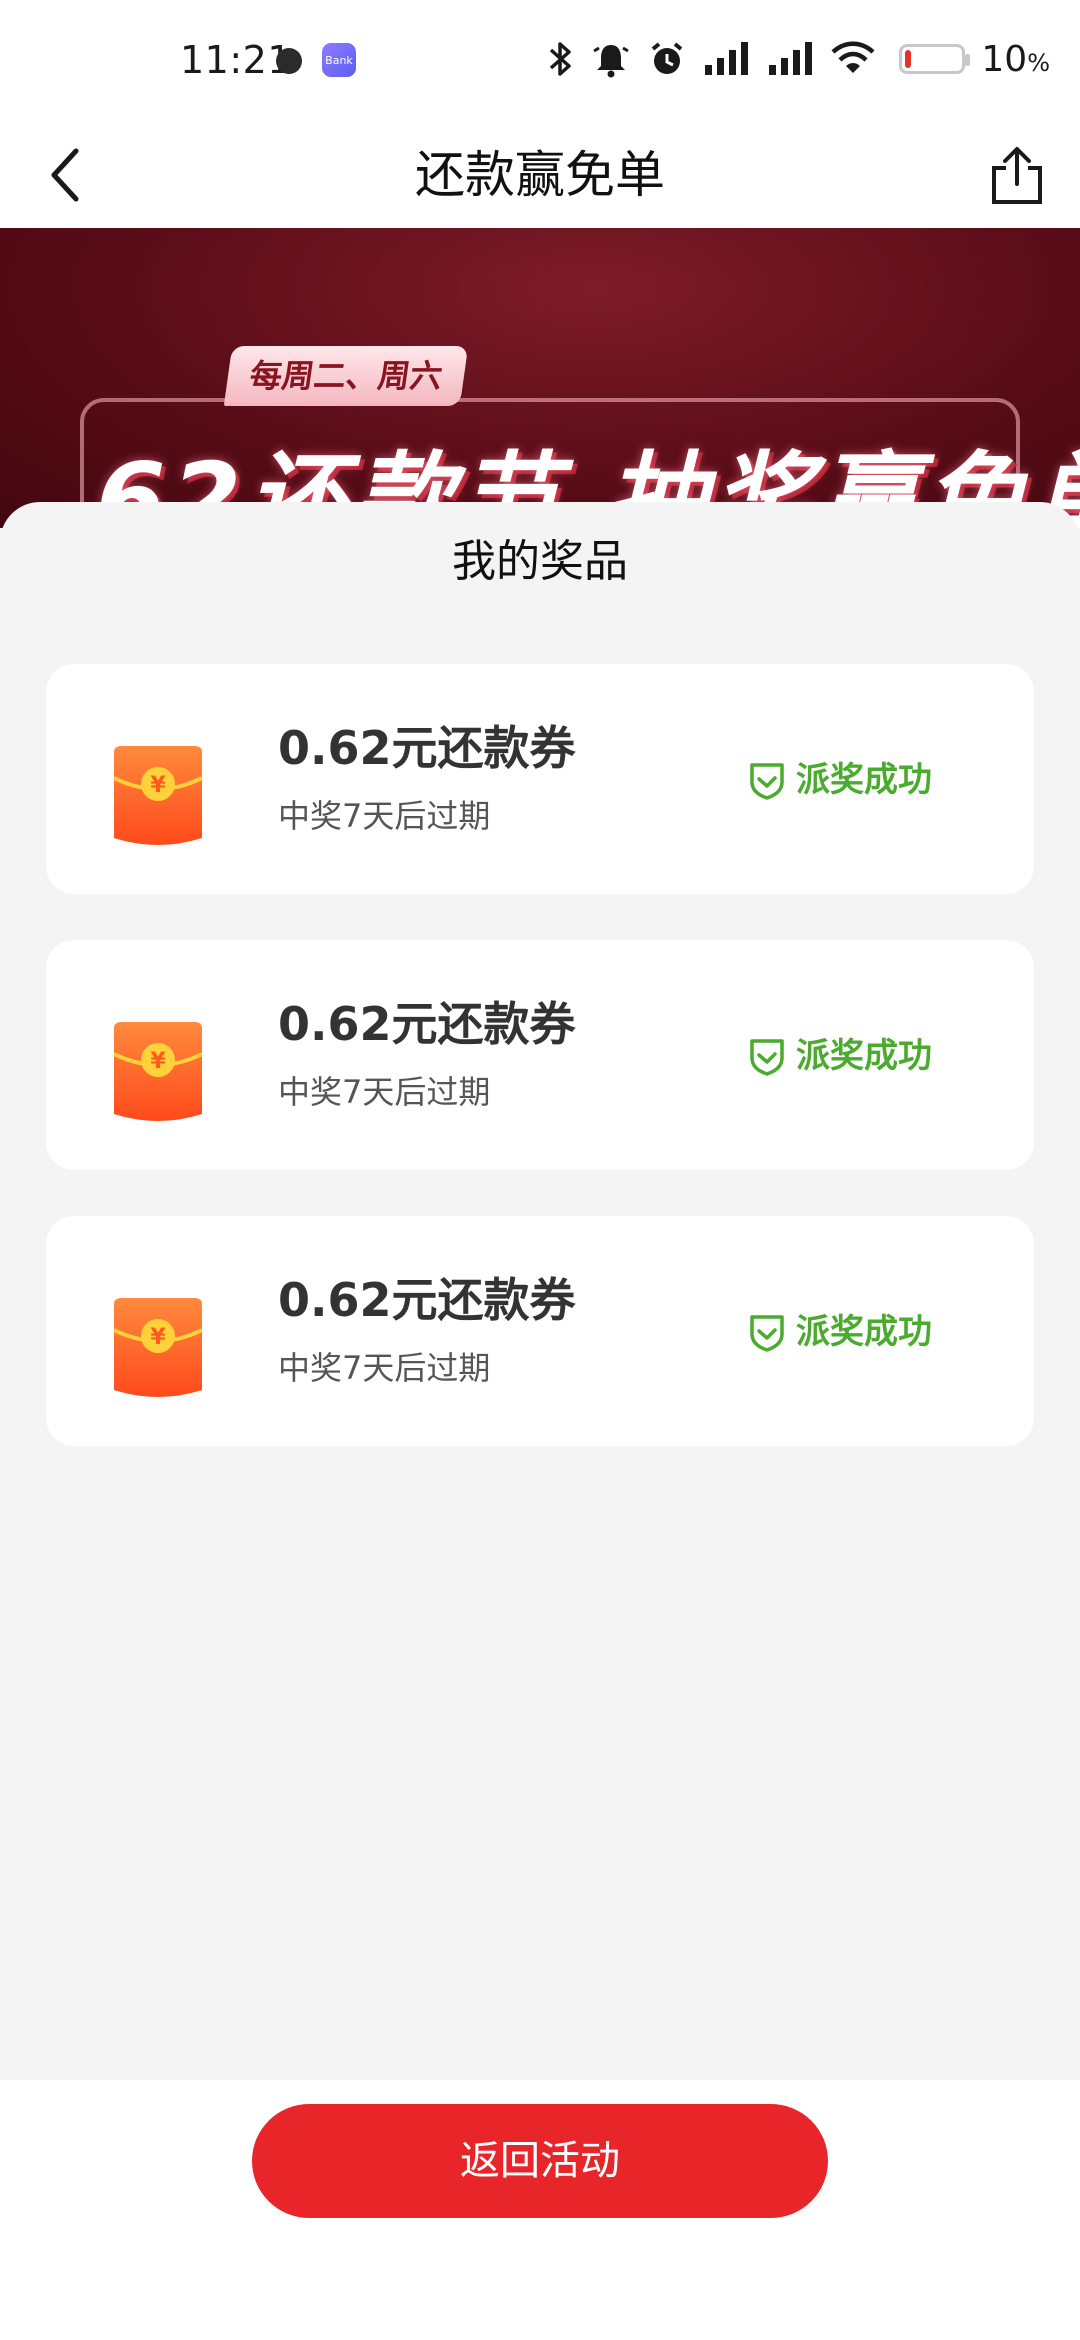 This screenshot has height=2340, width=1080. I want to click on app-icon-label: Bank, so click(339, 60).